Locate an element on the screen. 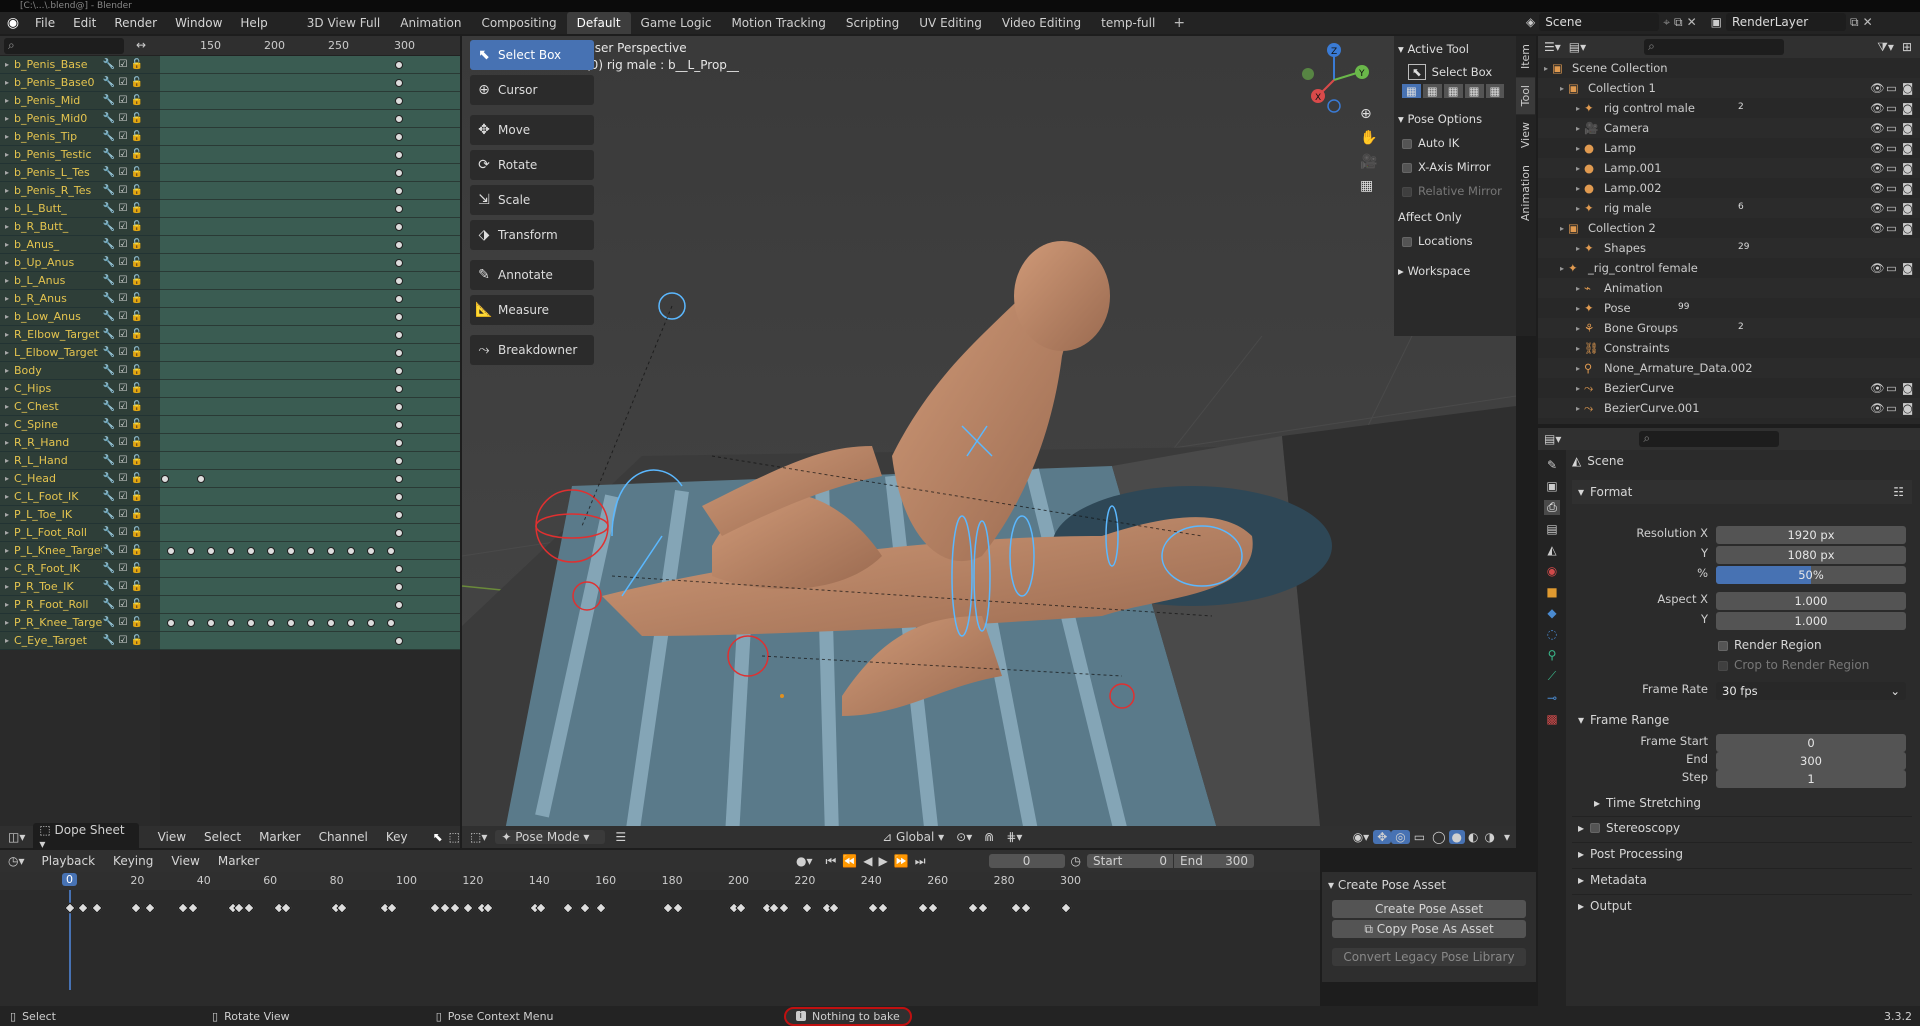 The height and width of the screenshot is (1026, 1920). channel-row: ▸ b_Penis_Testic 🔧 ☑ 🔓 is located at coordinates (80, 155).